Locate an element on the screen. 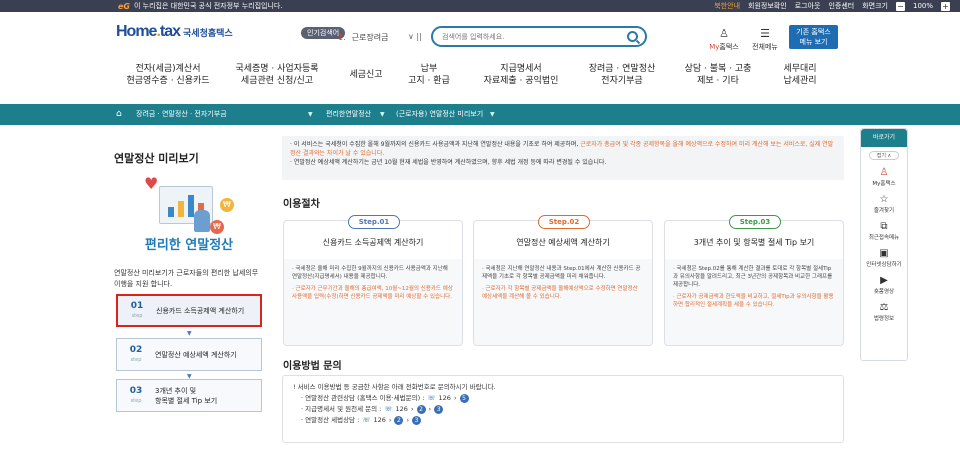  zoom-out-button: − is located at coordinates (900, 6).